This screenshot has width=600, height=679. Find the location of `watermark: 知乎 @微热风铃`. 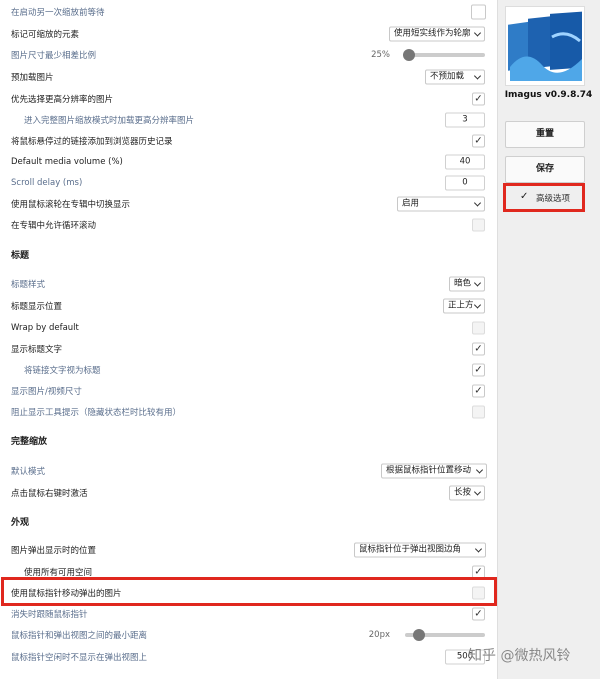

watermark: 知乎 @微热风铃 is located at coordinates (519, 656).